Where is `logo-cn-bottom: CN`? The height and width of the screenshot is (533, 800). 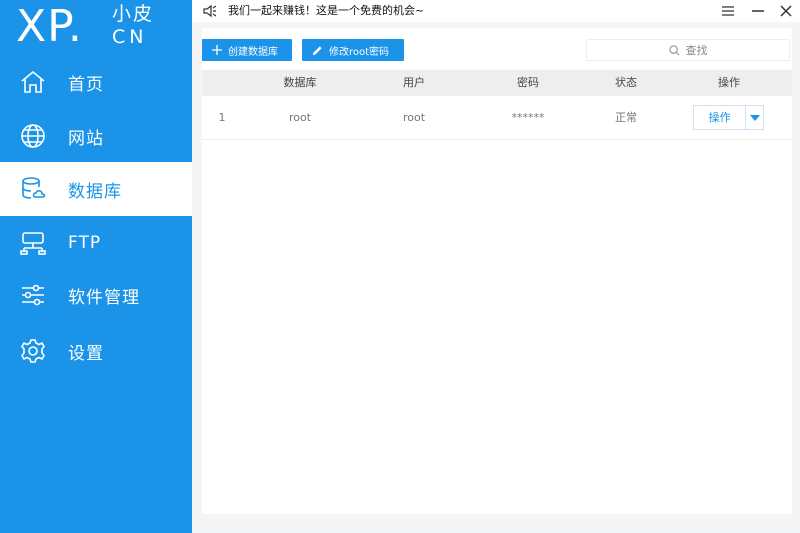 logo-cn-bottom: CN is located at coordinates (130, 37).